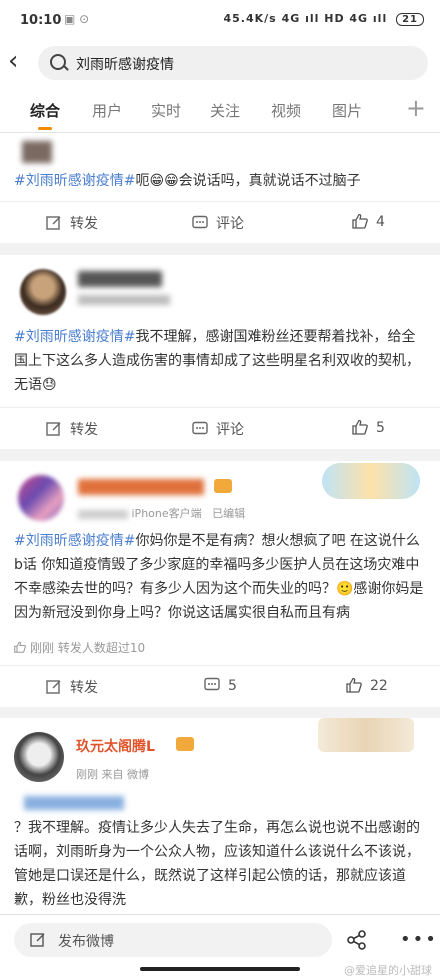  Describe the element at coordinates (357, 940) in the screenshot. I see `share-icon` at that location.